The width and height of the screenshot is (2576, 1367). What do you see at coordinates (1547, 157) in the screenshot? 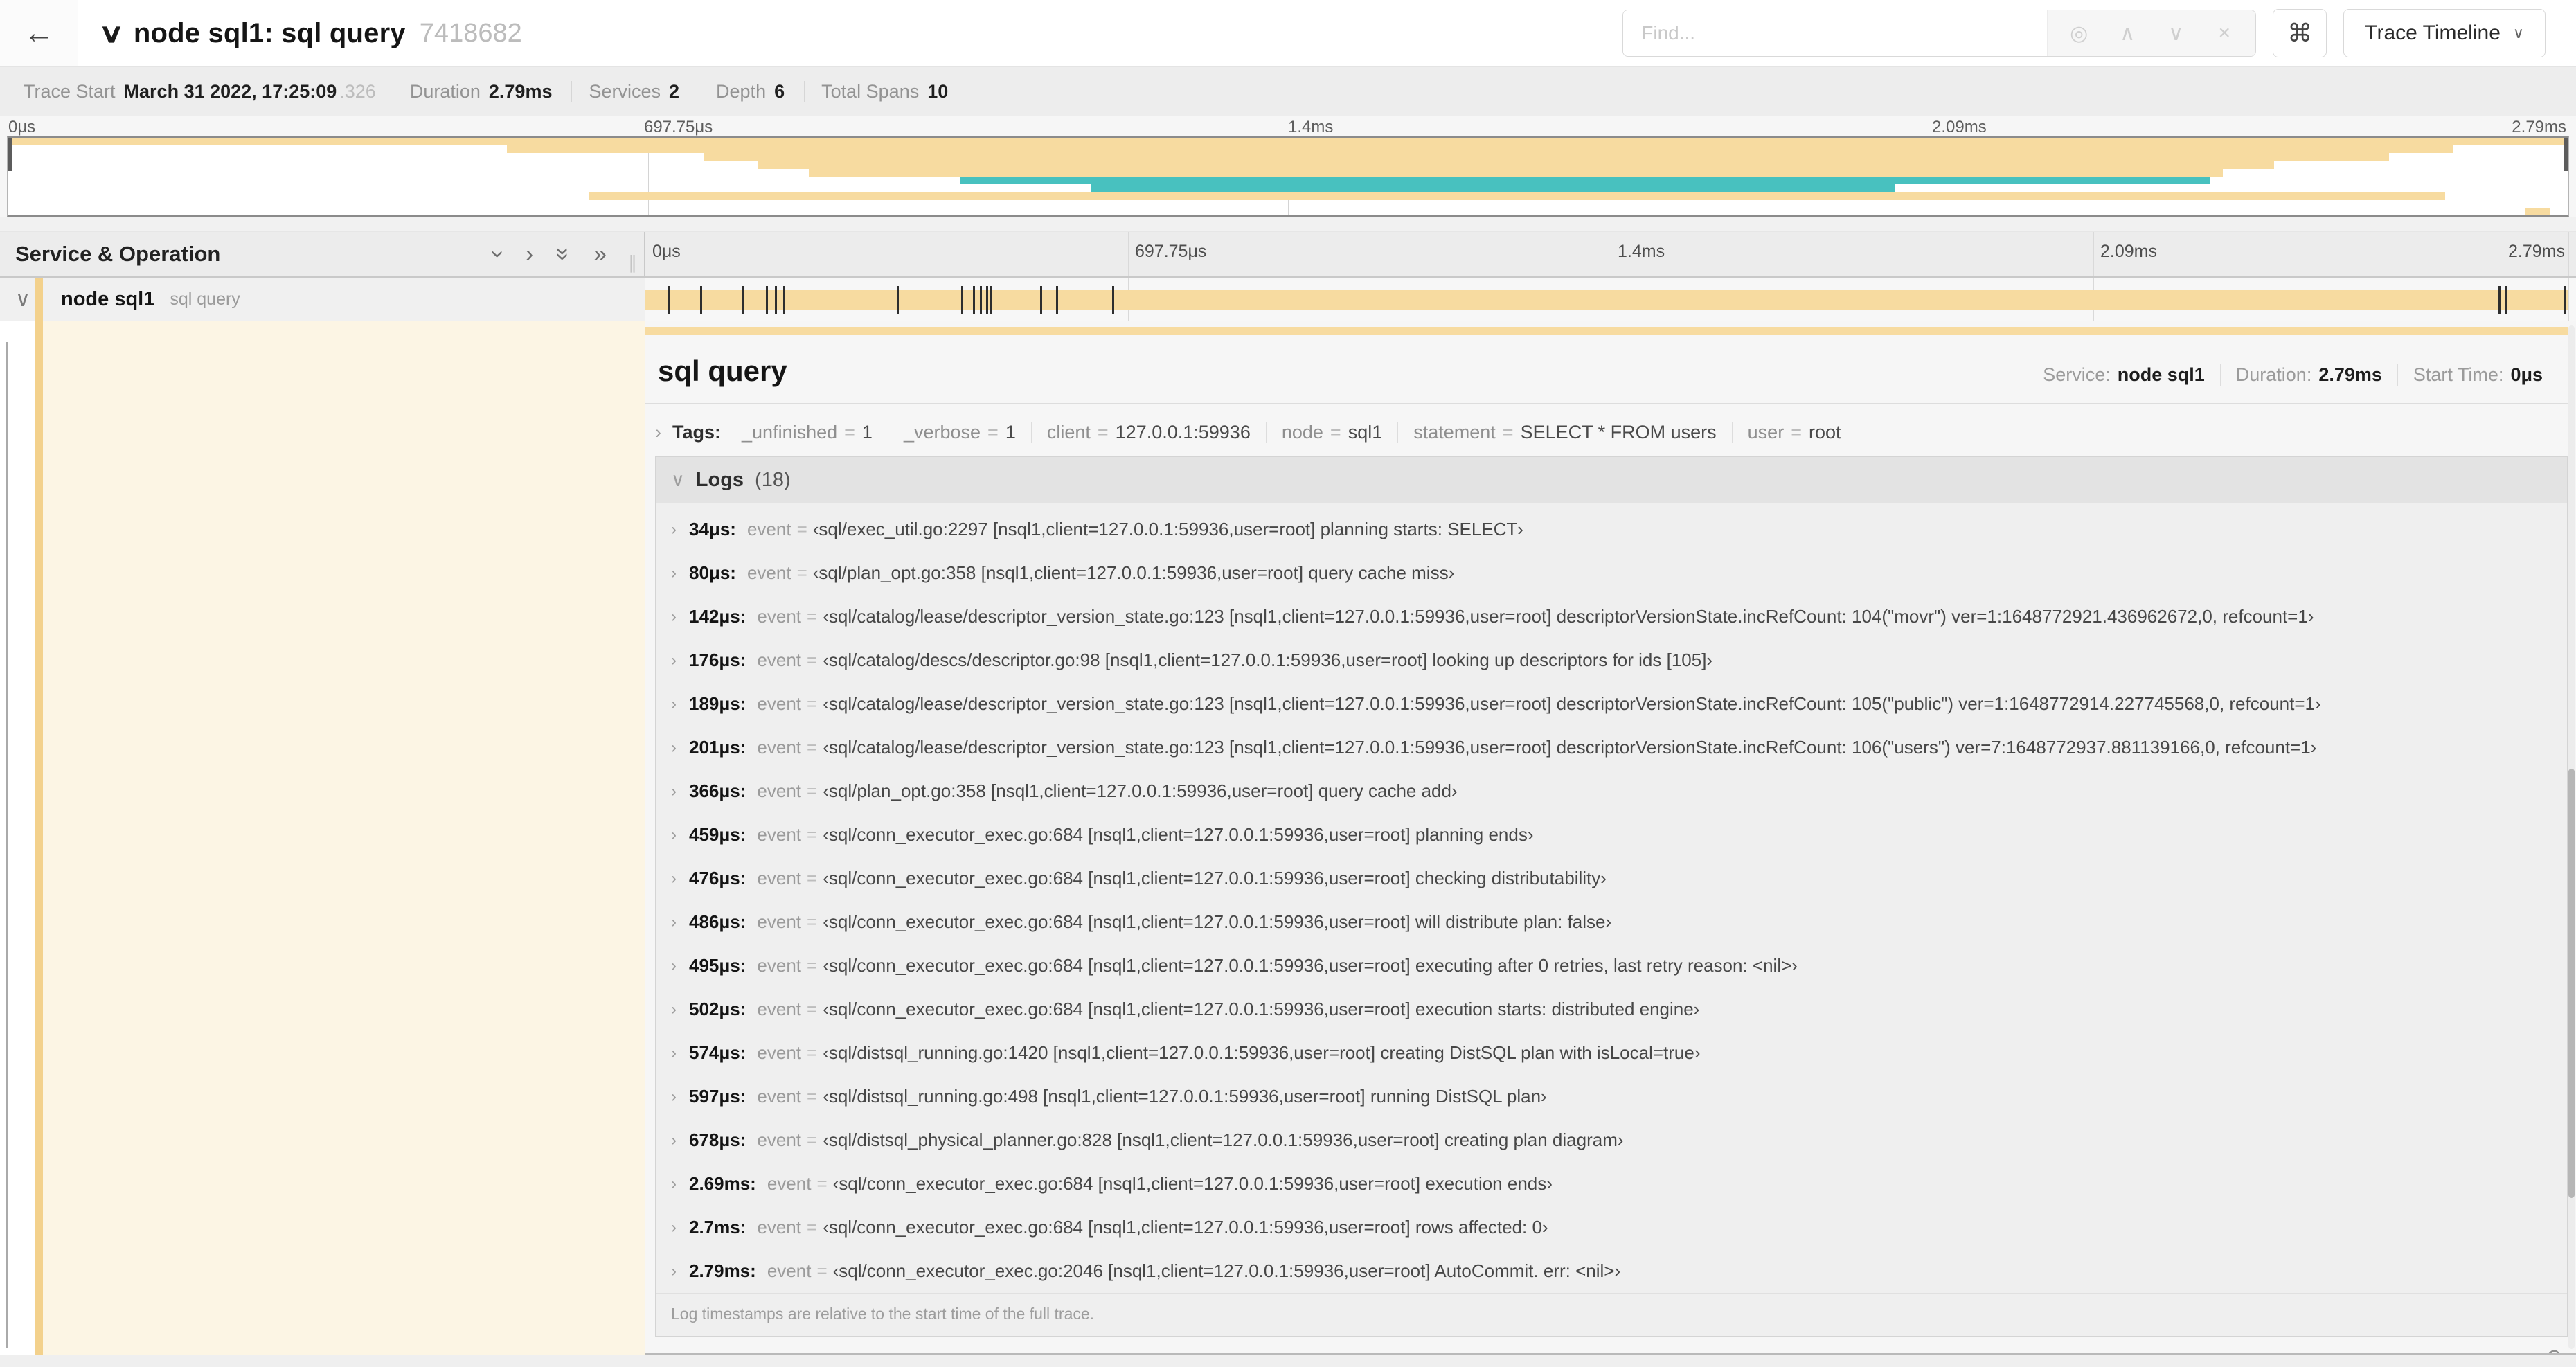
I see `minimap-span-bar` at bounding box center [1547, 157].